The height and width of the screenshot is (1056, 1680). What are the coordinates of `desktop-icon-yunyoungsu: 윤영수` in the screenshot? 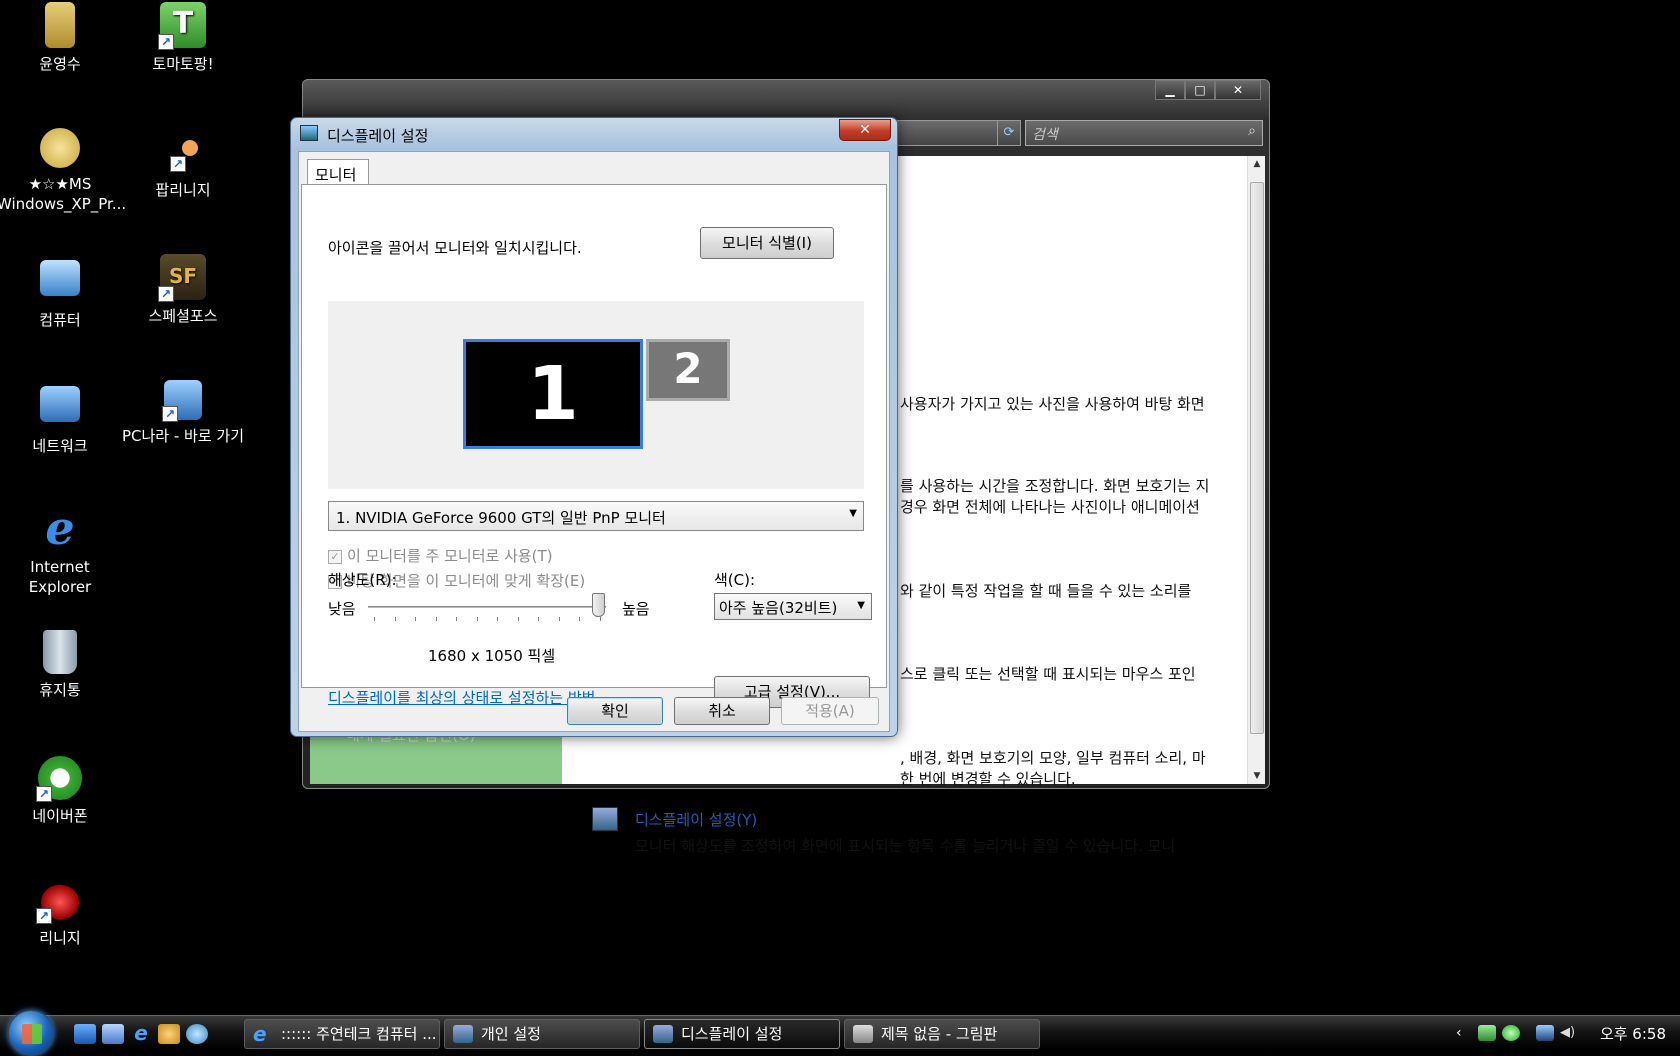 It's located at (61, 38).